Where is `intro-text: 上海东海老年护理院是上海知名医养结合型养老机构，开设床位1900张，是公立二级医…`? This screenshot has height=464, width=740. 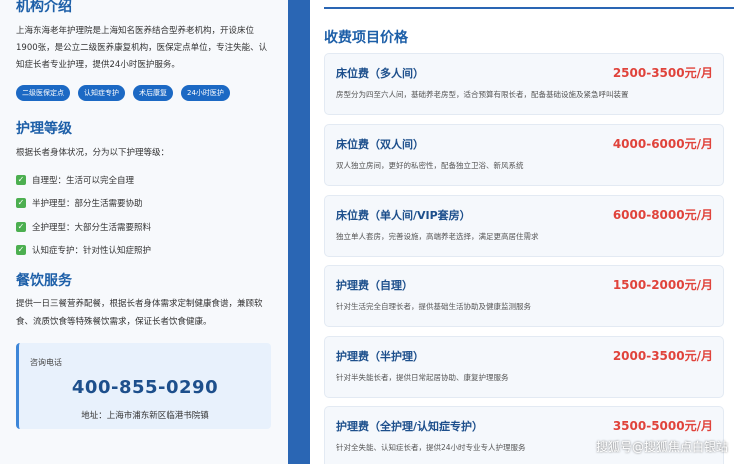 intro-text: 上海东海老年护理院是上海知名医养结合型养老机构，开设床位1900张，是公立二级医… is located at coordinates (142, 48).